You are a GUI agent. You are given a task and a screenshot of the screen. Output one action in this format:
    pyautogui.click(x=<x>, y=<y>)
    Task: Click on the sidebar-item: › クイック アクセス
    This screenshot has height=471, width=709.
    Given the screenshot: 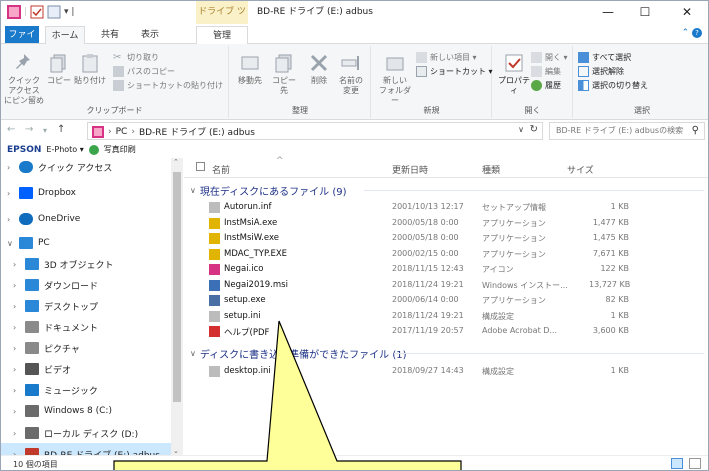 What is the action you would take?
    pyautogui.click(x=86, y=167)
    